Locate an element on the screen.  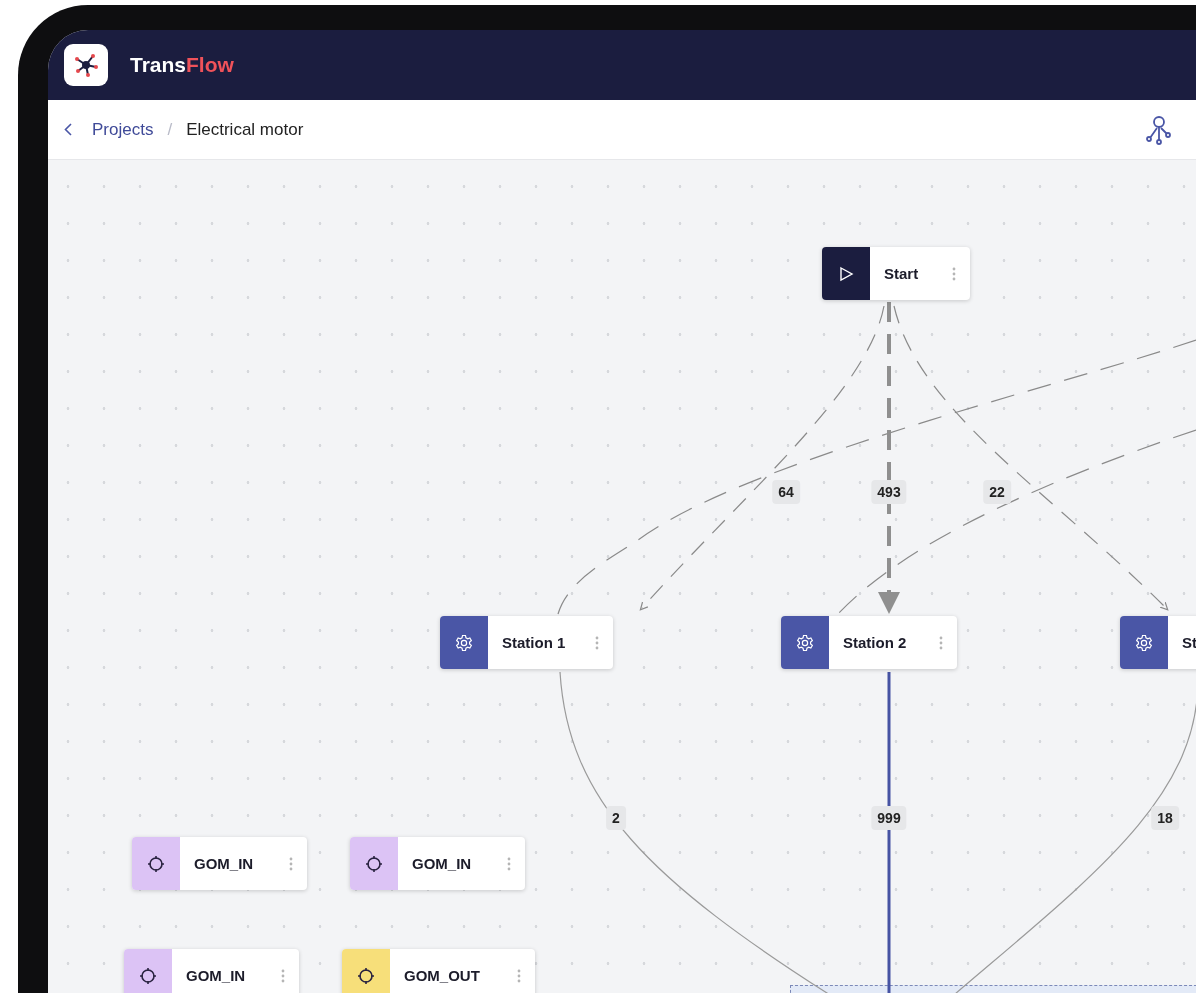
flow-node: Station 1 is located at coordinates (526, 642).